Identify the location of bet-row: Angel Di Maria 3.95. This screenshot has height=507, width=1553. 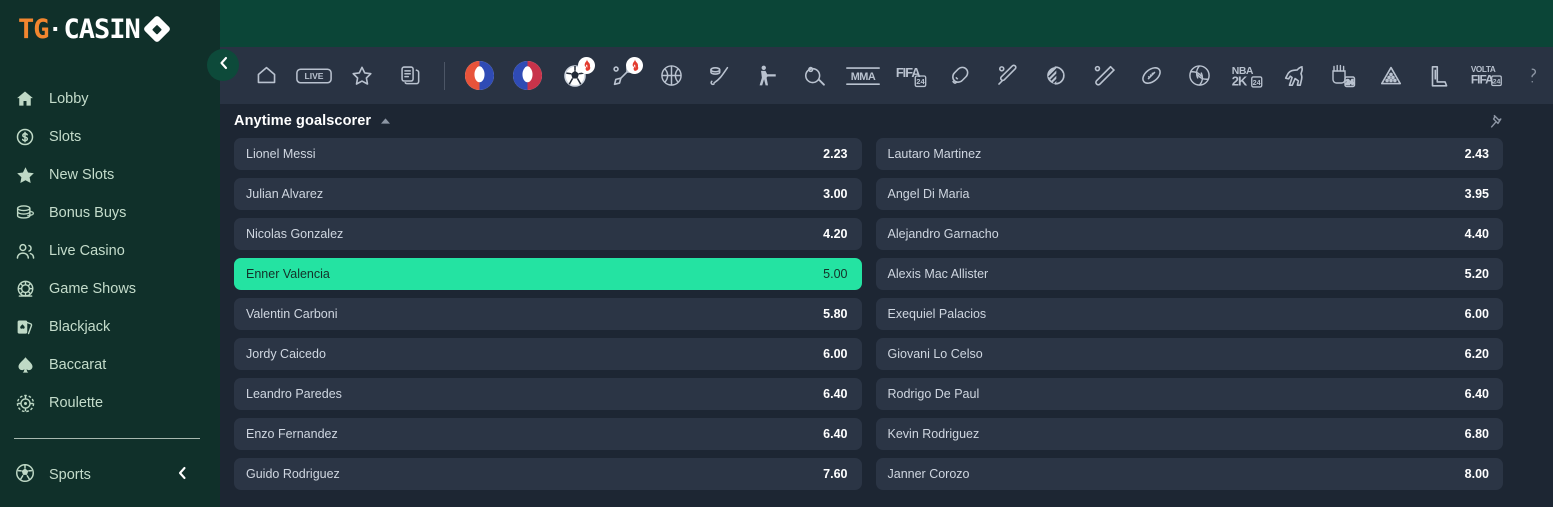
(1189, 194).